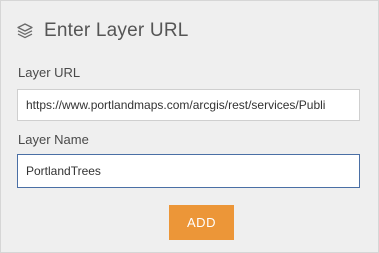 The width and height of the screenshot is (379, 253). I want to click on panel-header: Enter Layer URL, so click(102, 31).